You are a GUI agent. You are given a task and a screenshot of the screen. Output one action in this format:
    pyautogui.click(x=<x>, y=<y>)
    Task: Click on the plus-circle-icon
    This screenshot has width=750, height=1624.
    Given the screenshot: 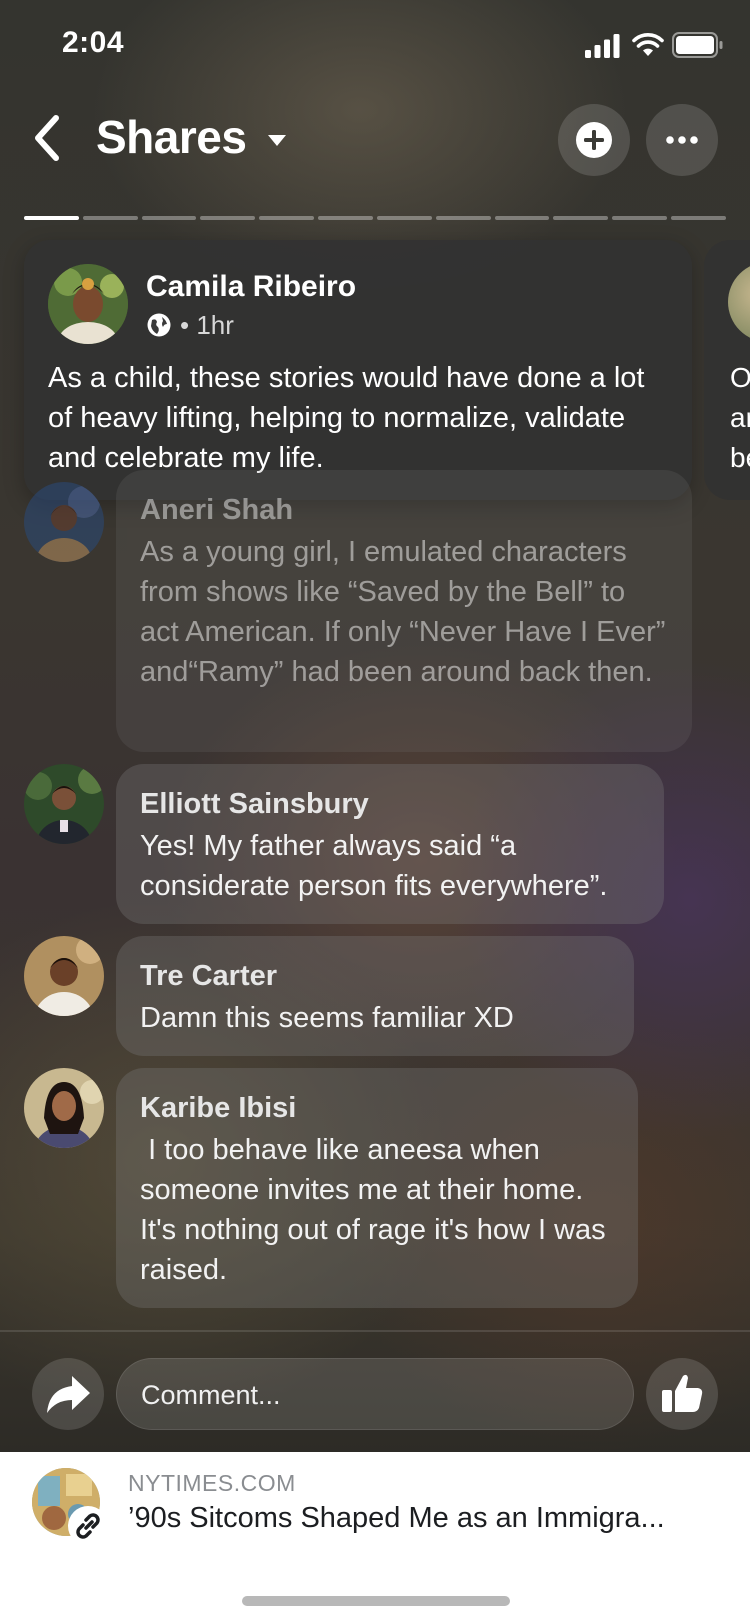 What is the action you would take?
    pyautogui.click(x=594, y=140)
    